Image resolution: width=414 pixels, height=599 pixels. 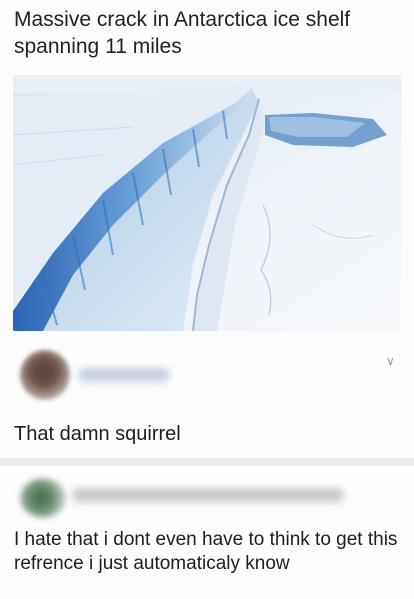 I want to click on divider, so click(x=207, y=462).